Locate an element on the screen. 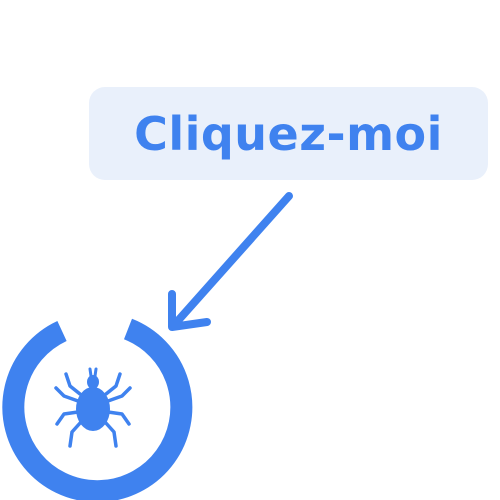 Image resolution: width=500 pixels, height=500 pixels. click-me-callout: Cliquez-moi is located at coordinates (288, 133).